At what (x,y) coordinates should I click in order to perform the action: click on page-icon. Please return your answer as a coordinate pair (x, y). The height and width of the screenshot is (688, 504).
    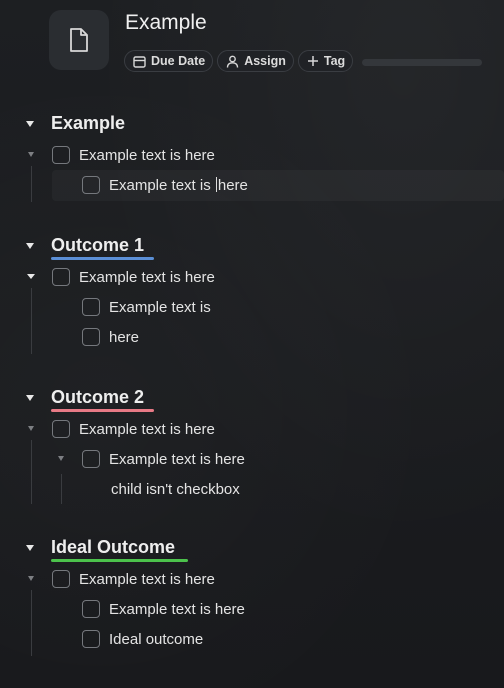
    Looking at the image, I should click on (79, 40).